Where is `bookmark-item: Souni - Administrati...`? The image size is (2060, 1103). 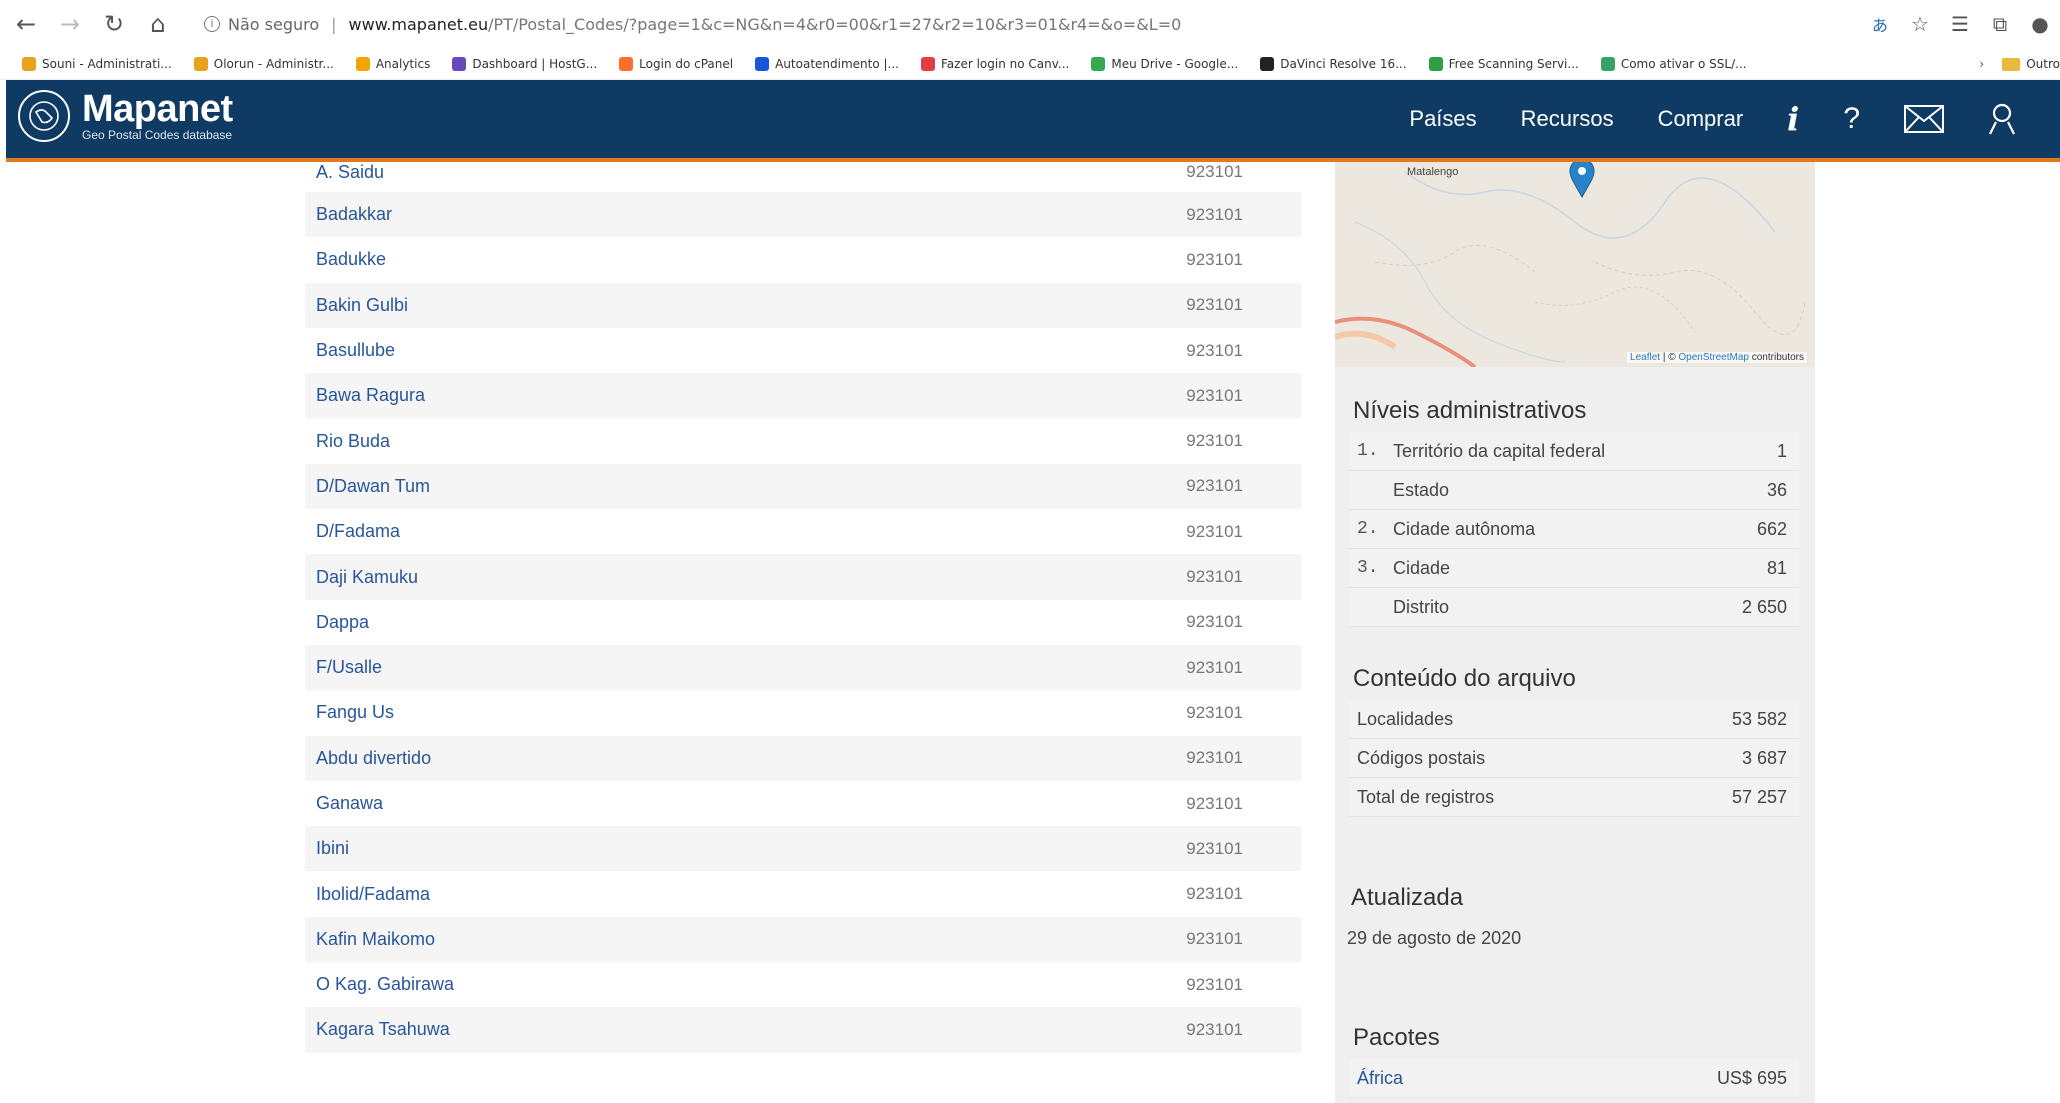 bookmark-item: Souni - Administrati... is located at coordinates (97, 63).